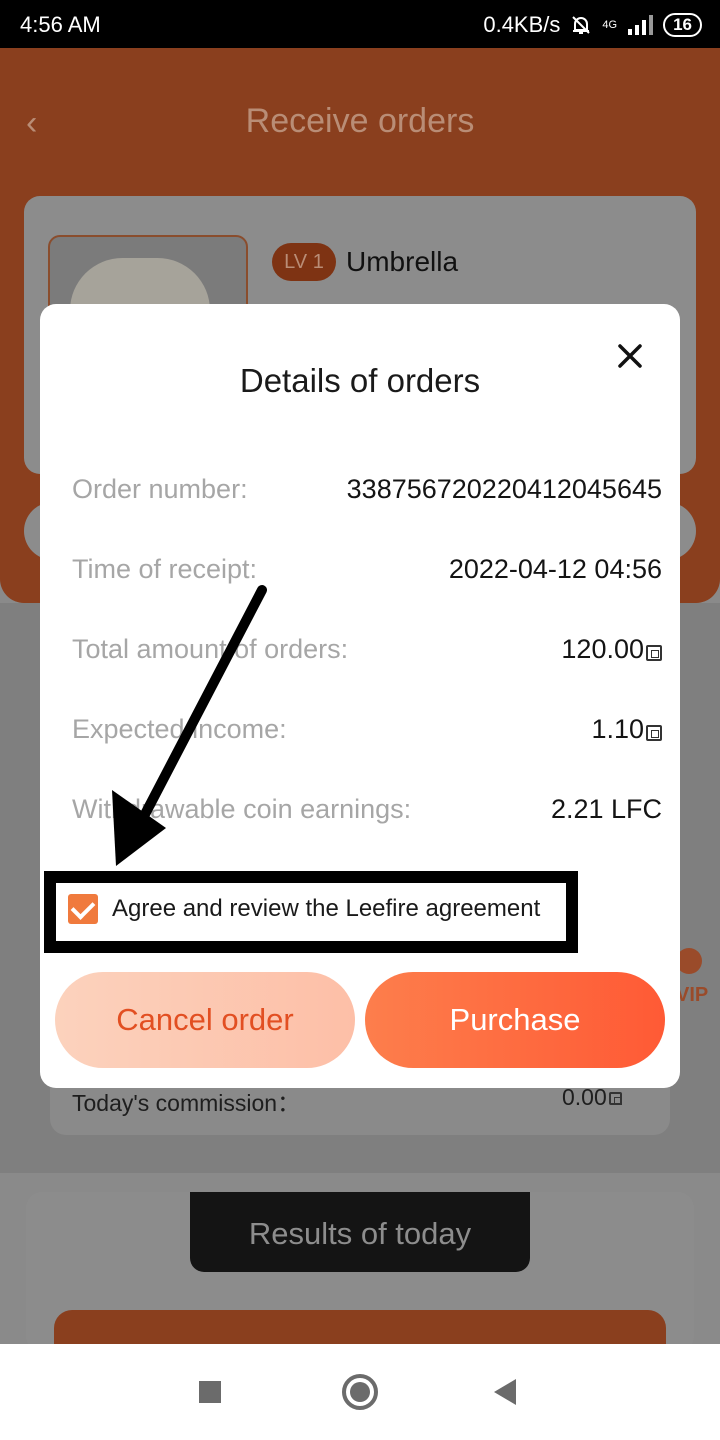 Image resolution: width=720 pixels, height=1440 pixels. Describe the element at coordinates (83, 909) in the screenshot. I see `agreement-checkbox` at that location.